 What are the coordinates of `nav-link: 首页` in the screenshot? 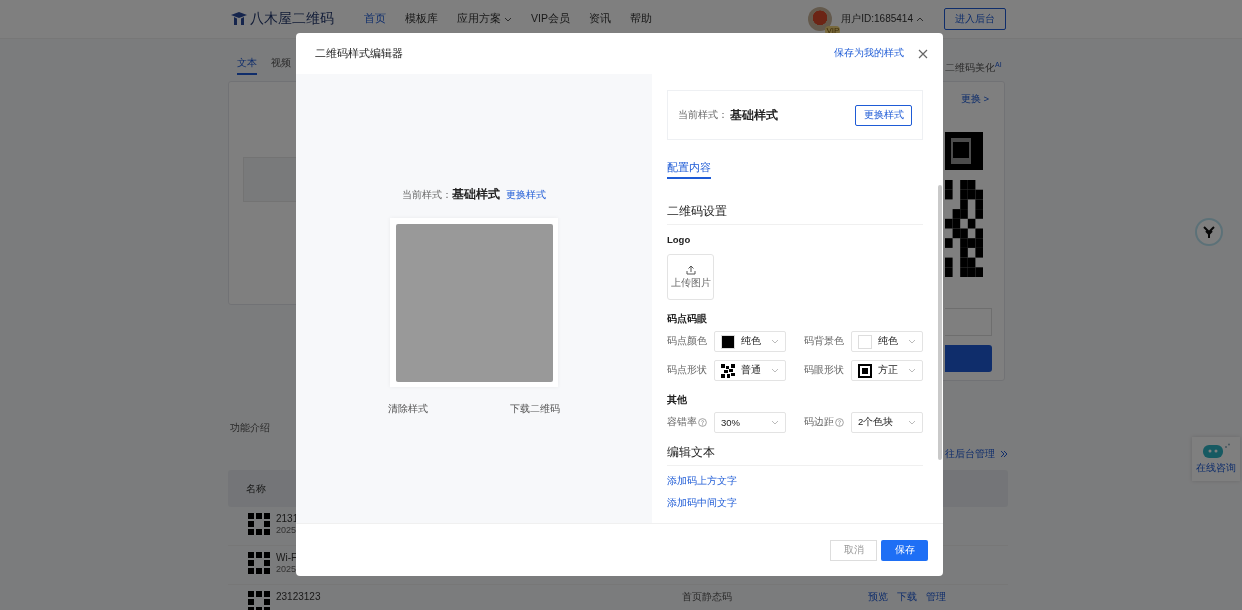 It's located at (375, 19).